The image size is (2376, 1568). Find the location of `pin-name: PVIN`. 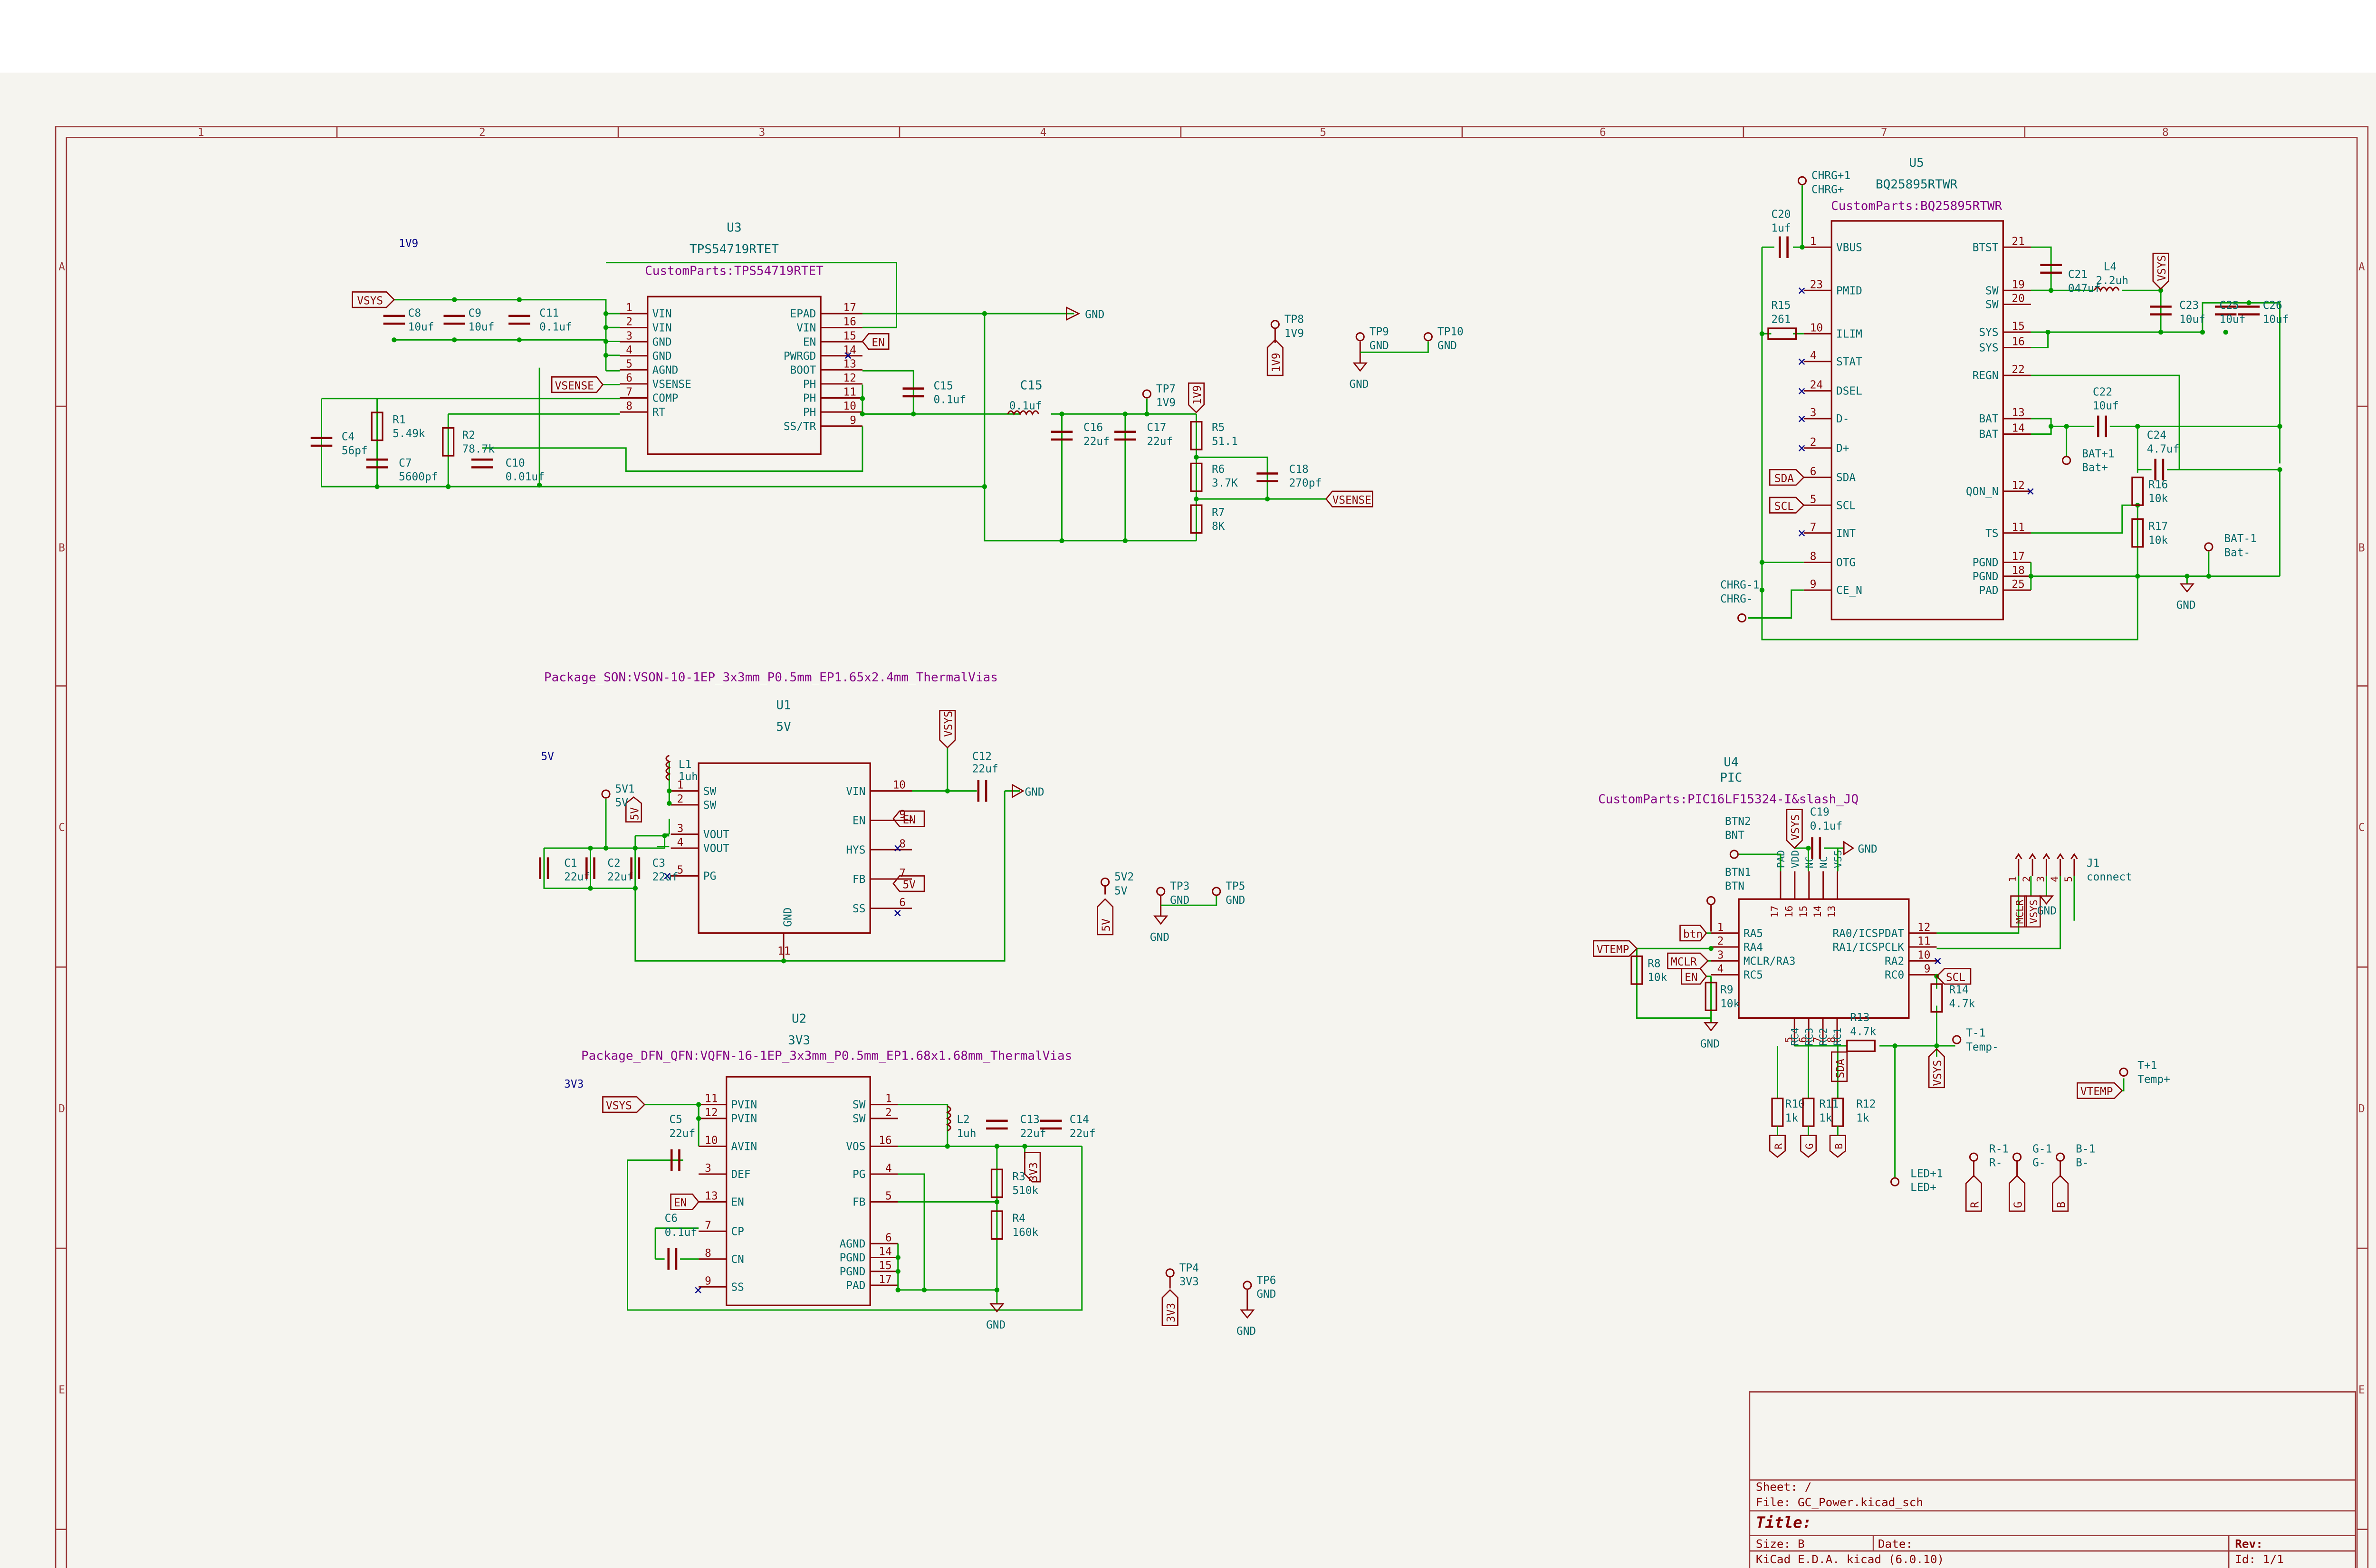

pin-name: PVIN is located at coordinates (744, 1105).